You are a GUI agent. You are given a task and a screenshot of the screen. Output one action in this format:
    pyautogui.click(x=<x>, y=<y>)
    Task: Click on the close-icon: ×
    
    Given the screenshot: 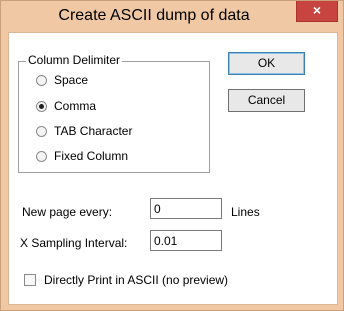 What is the action you would take?
    pyautogui.click(x=317, y=10)
    